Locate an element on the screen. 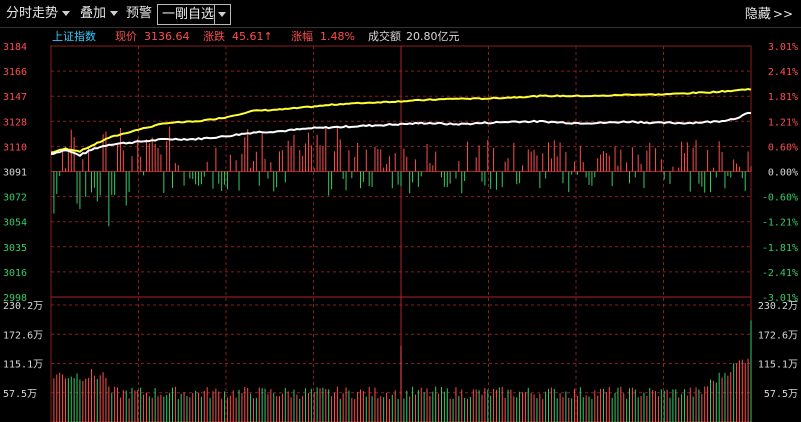 This screenshot has width=801, height=422. left-tick-label: 3054 is located at coordinates (15, 223).